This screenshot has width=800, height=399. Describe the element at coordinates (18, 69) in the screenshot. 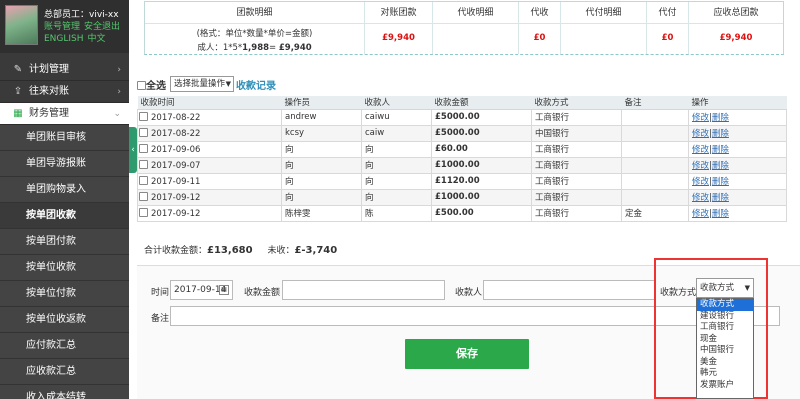

I see `edit-icon: ✎` at that location.